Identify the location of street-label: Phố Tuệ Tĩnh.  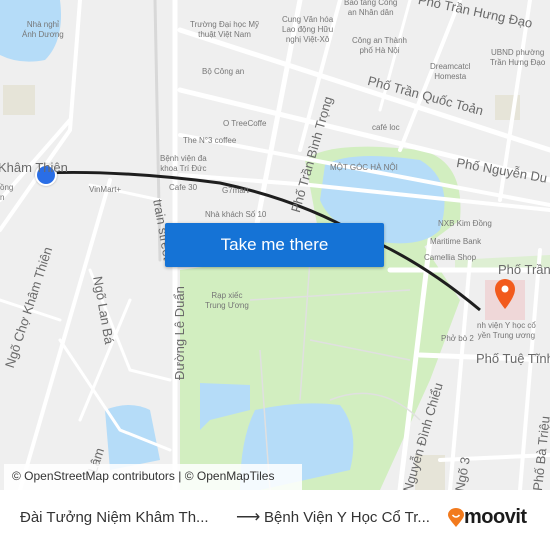
(513, 358).